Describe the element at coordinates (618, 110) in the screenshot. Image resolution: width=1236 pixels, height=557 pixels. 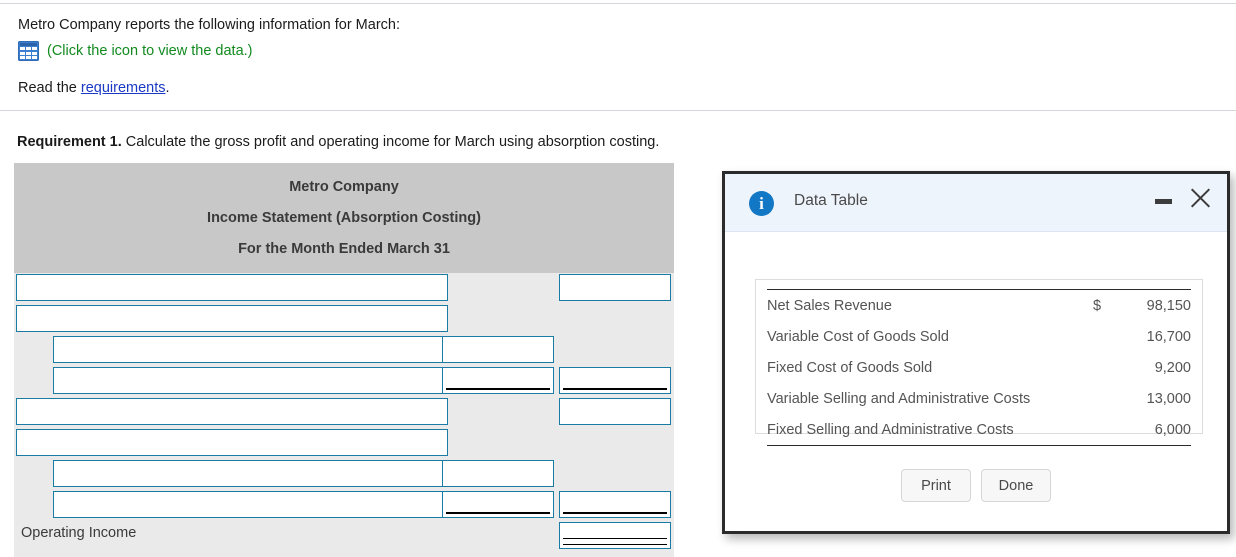
I see `section-divider` at that location.